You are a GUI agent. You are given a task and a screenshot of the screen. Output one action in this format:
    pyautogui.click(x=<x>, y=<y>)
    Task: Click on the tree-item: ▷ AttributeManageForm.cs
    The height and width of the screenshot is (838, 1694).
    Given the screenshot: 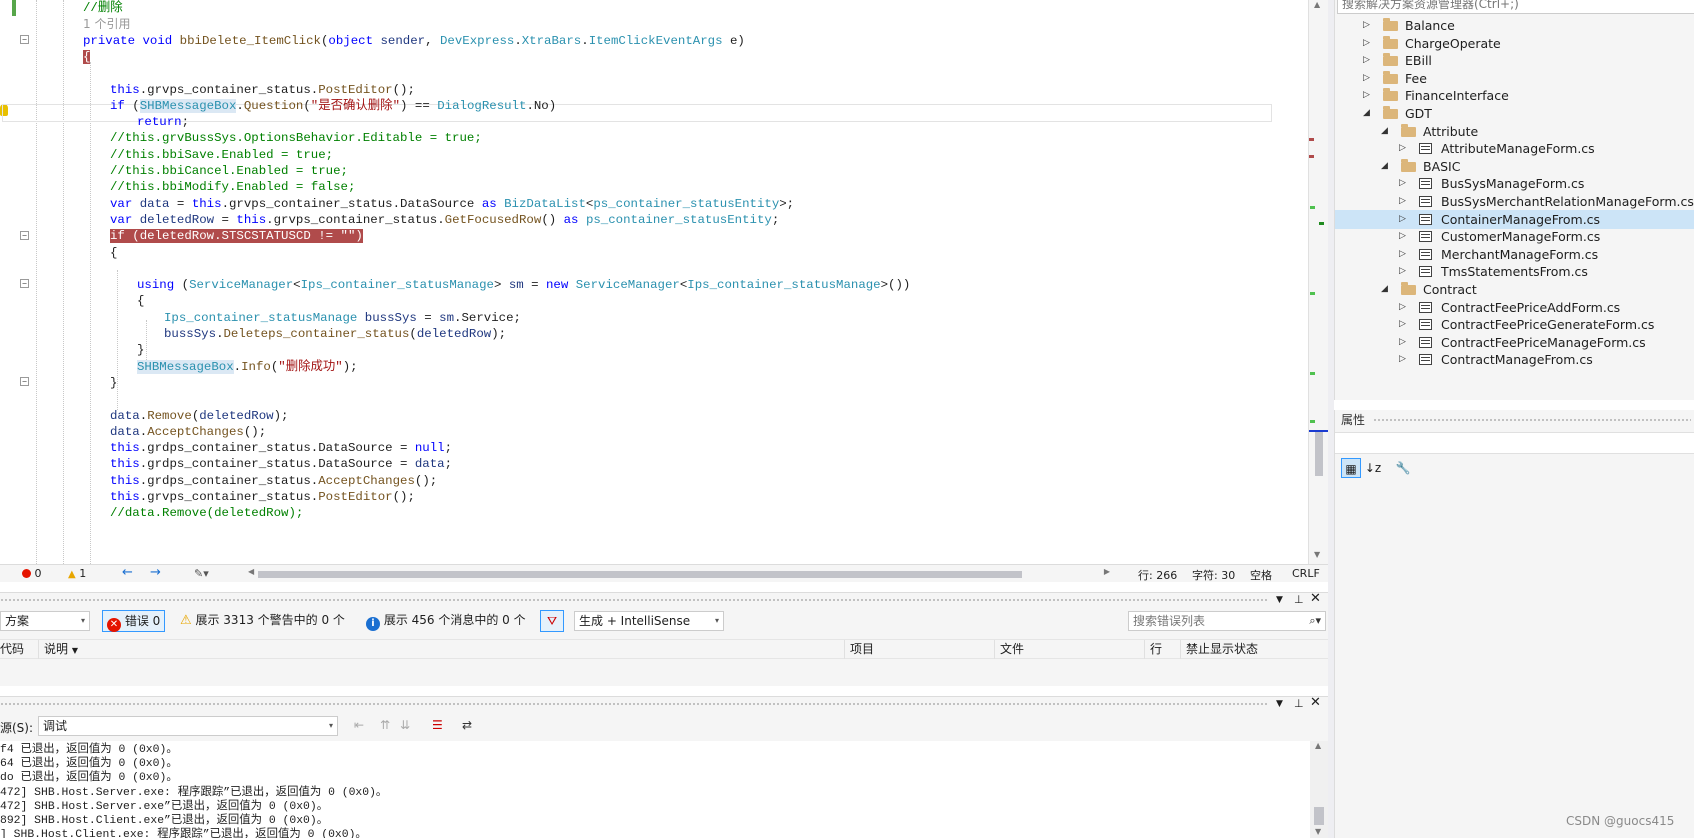 What is the action you would take?
    pyautogui.click(x=1514, y=148)
    